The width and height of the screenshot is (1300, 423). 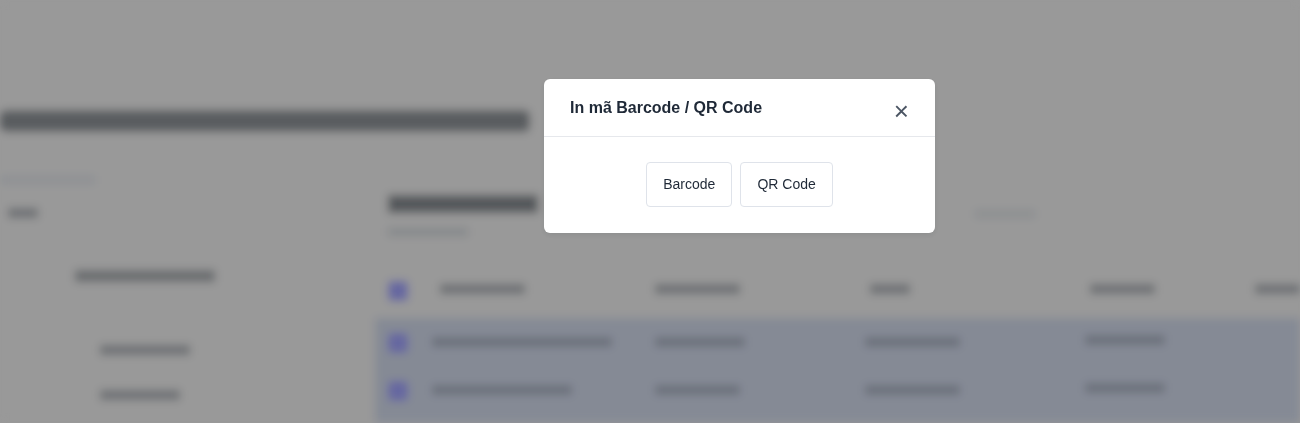 What do you see at coordinates (901, 110) in the screenshot?
I see `close-button: ×` at bounding box center [901, 110].